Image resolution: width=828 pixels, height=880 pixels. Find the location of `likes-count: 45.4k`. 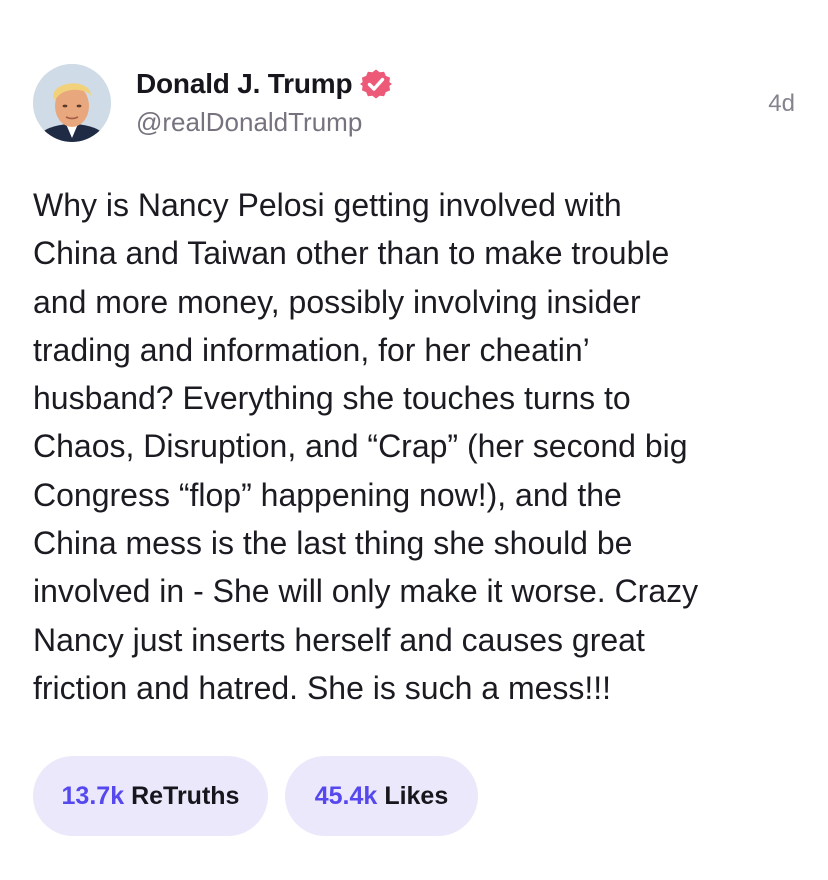

likes-count: 45.4k is located at coordinates (346, 795).